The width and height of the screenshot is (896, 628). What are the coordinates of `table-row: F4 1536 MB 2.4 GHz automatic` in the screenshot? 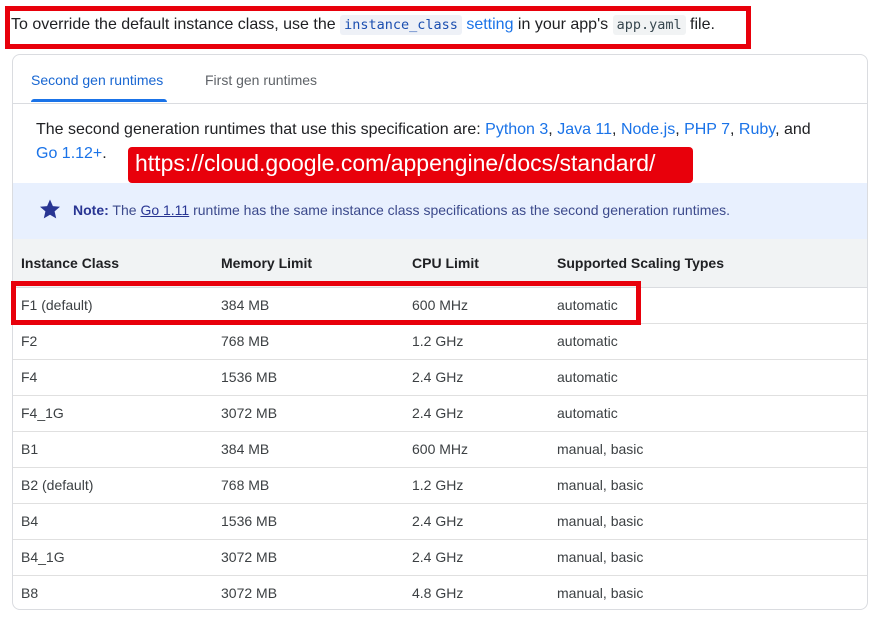 It's located at (440, 377).